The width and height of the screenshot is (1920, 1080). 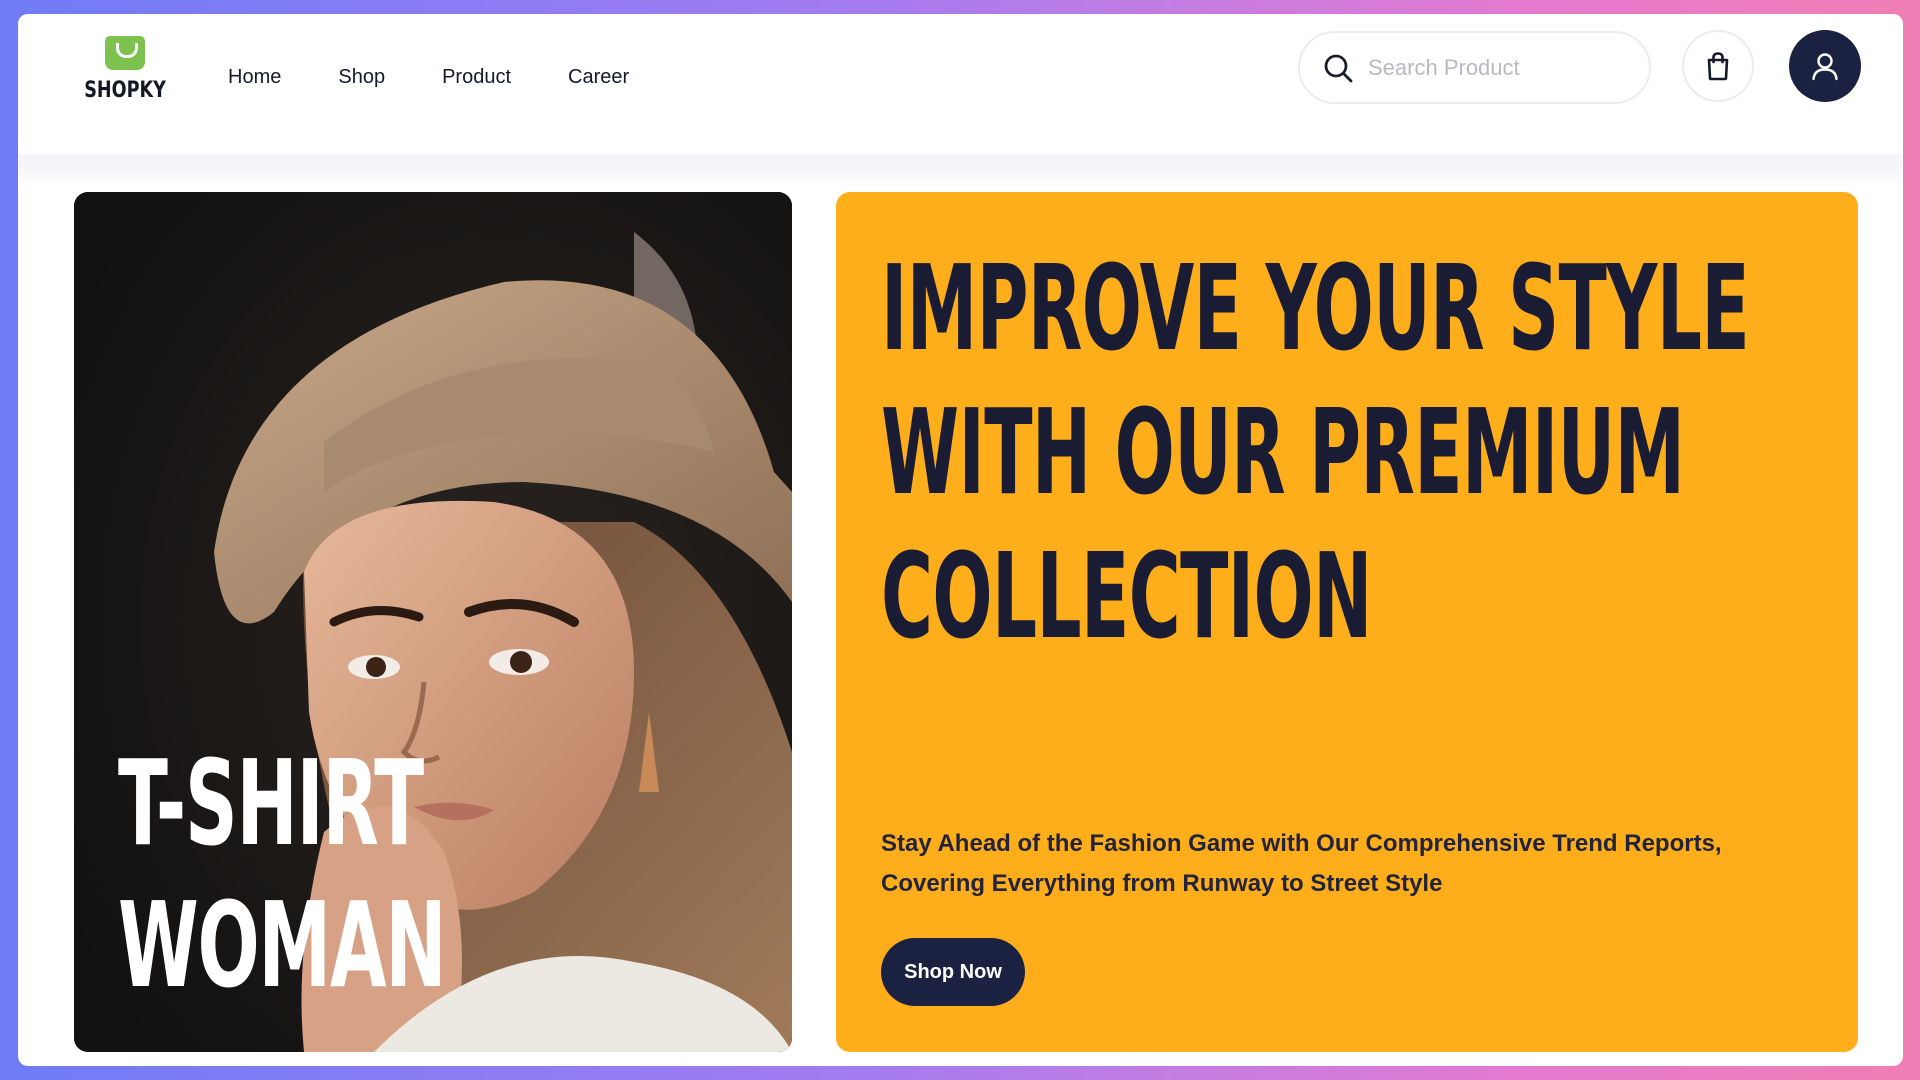 What do you see at coordinates (254, 77) in the screenshot?
I see `nav-item-home: Home` at bounding box center [254, 77].